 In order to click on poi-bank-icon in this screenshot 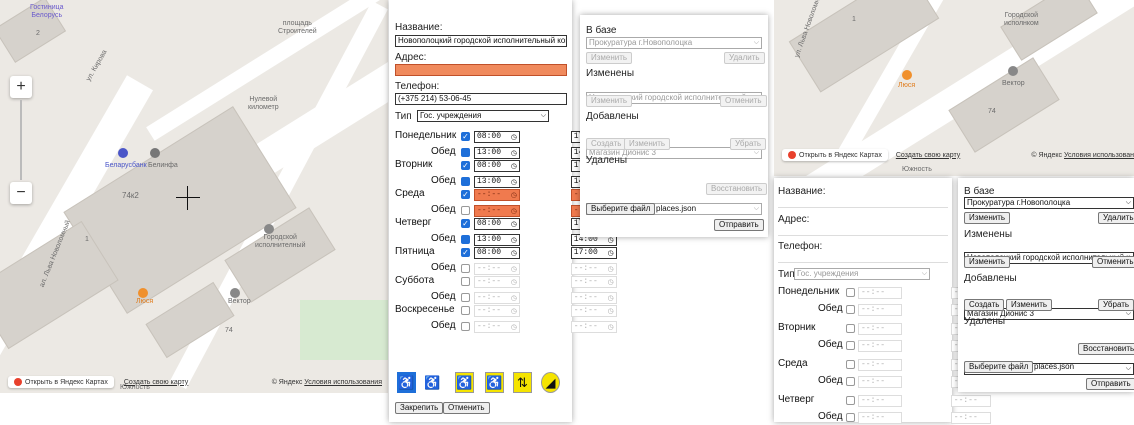, I will do `click(123, 153)`.